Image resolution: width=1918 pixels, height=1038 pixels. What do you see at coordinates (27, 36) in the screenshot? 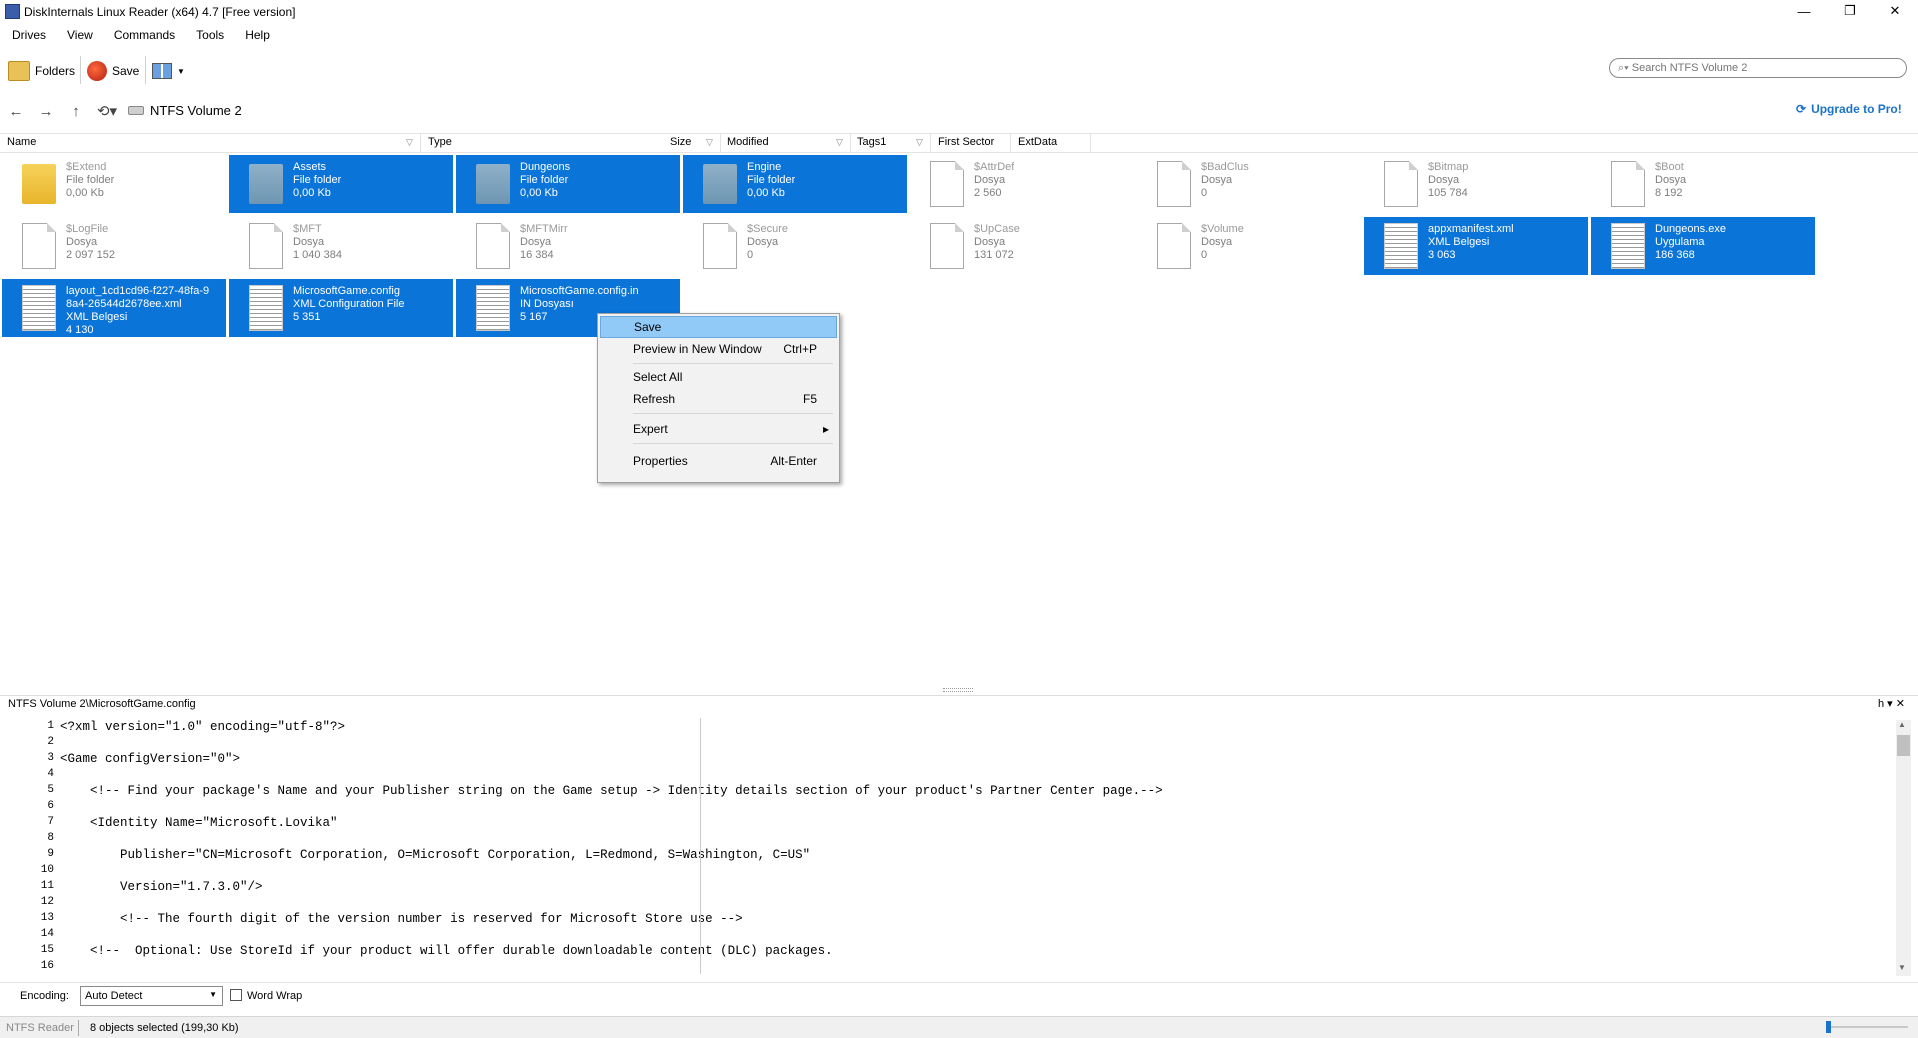
I see `menu-drives: Drives` at bounding box center [27, 36].